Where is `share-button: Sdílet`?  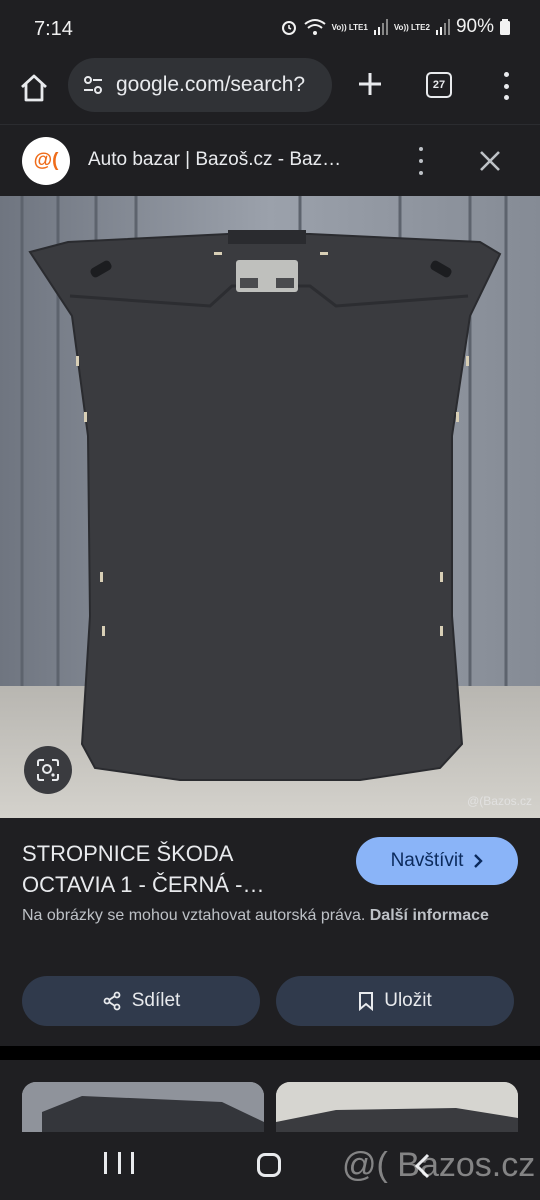
share-button: Sdílet is located at coordinates (141, 1001).